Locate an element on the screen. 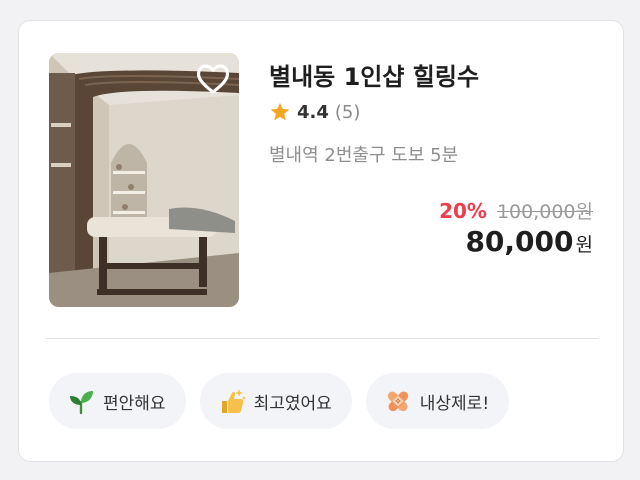 This screenshot has height=480, width=640. original-price: 100,000원 is located at coordinates (544, 212).